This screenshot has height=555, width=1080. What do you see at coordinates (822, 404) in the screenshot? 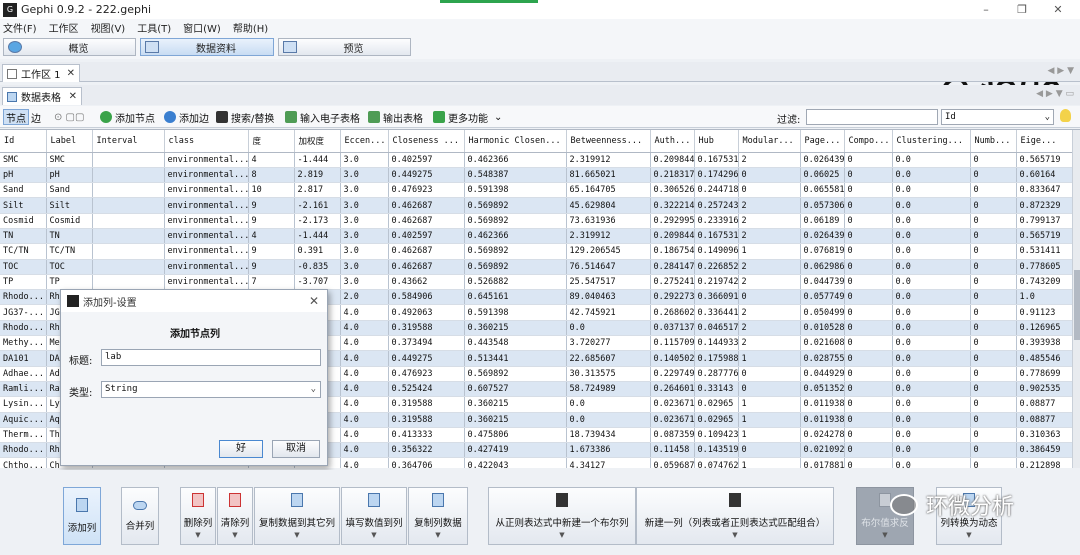
I see `table-cell: 0.011938` at bounding box center [822, 404].